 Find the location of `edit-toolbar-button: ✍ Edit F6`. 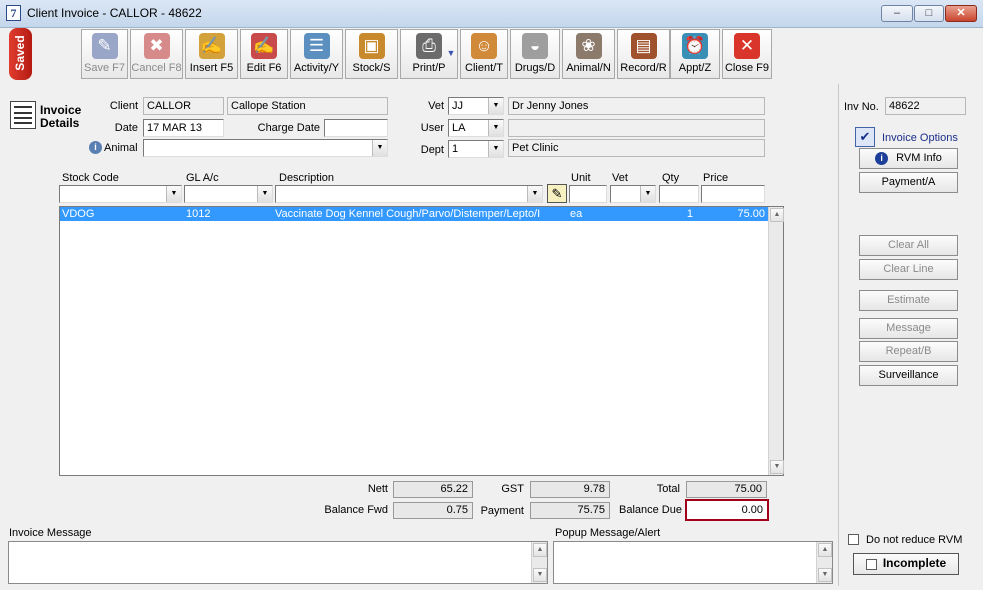

edit-toolbar-button: ✍ Edit F6 is located at coordinates (264, 54).